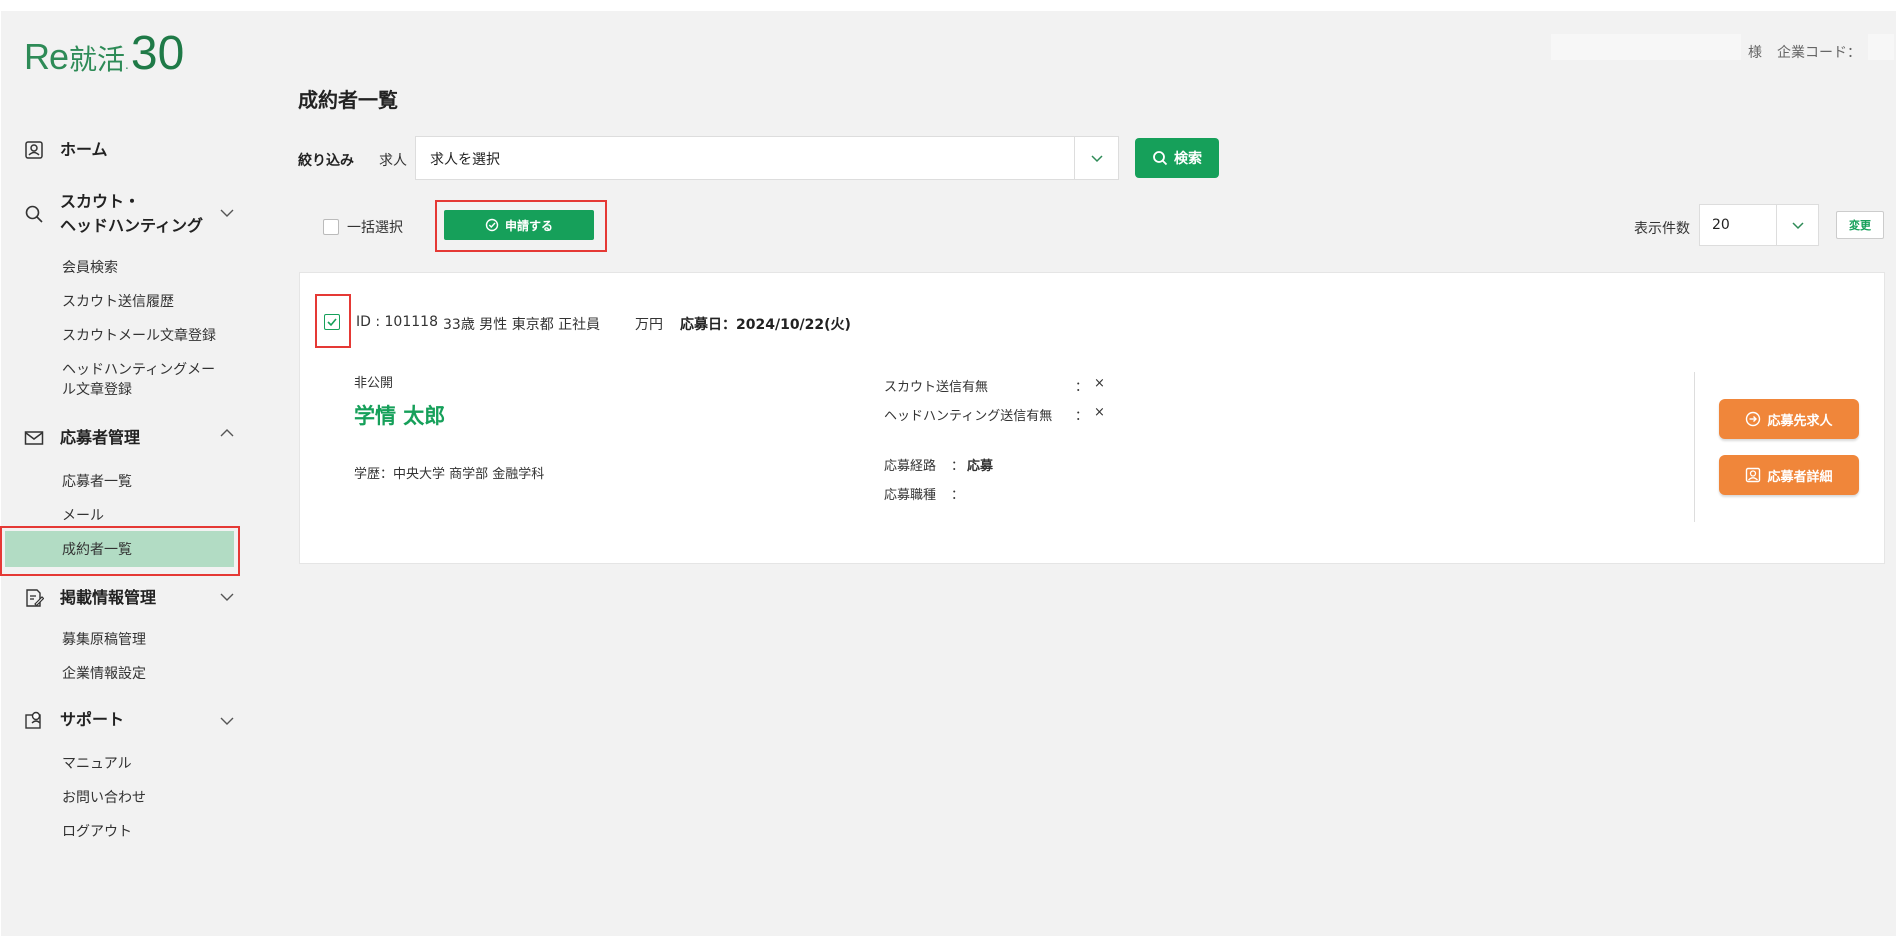  I want to click on sidebar-item-logout: ログアウト, so click(97, 832).